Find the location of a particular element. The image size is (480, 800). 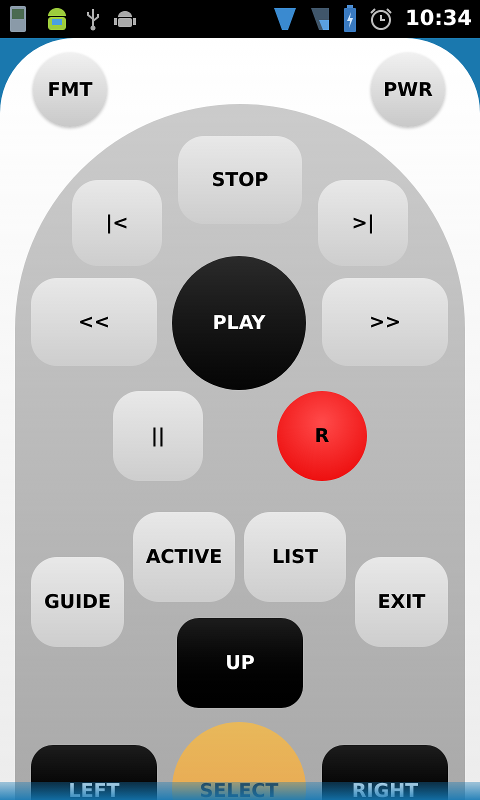

remote-button: EXIT is located at coordinates (401, 602).